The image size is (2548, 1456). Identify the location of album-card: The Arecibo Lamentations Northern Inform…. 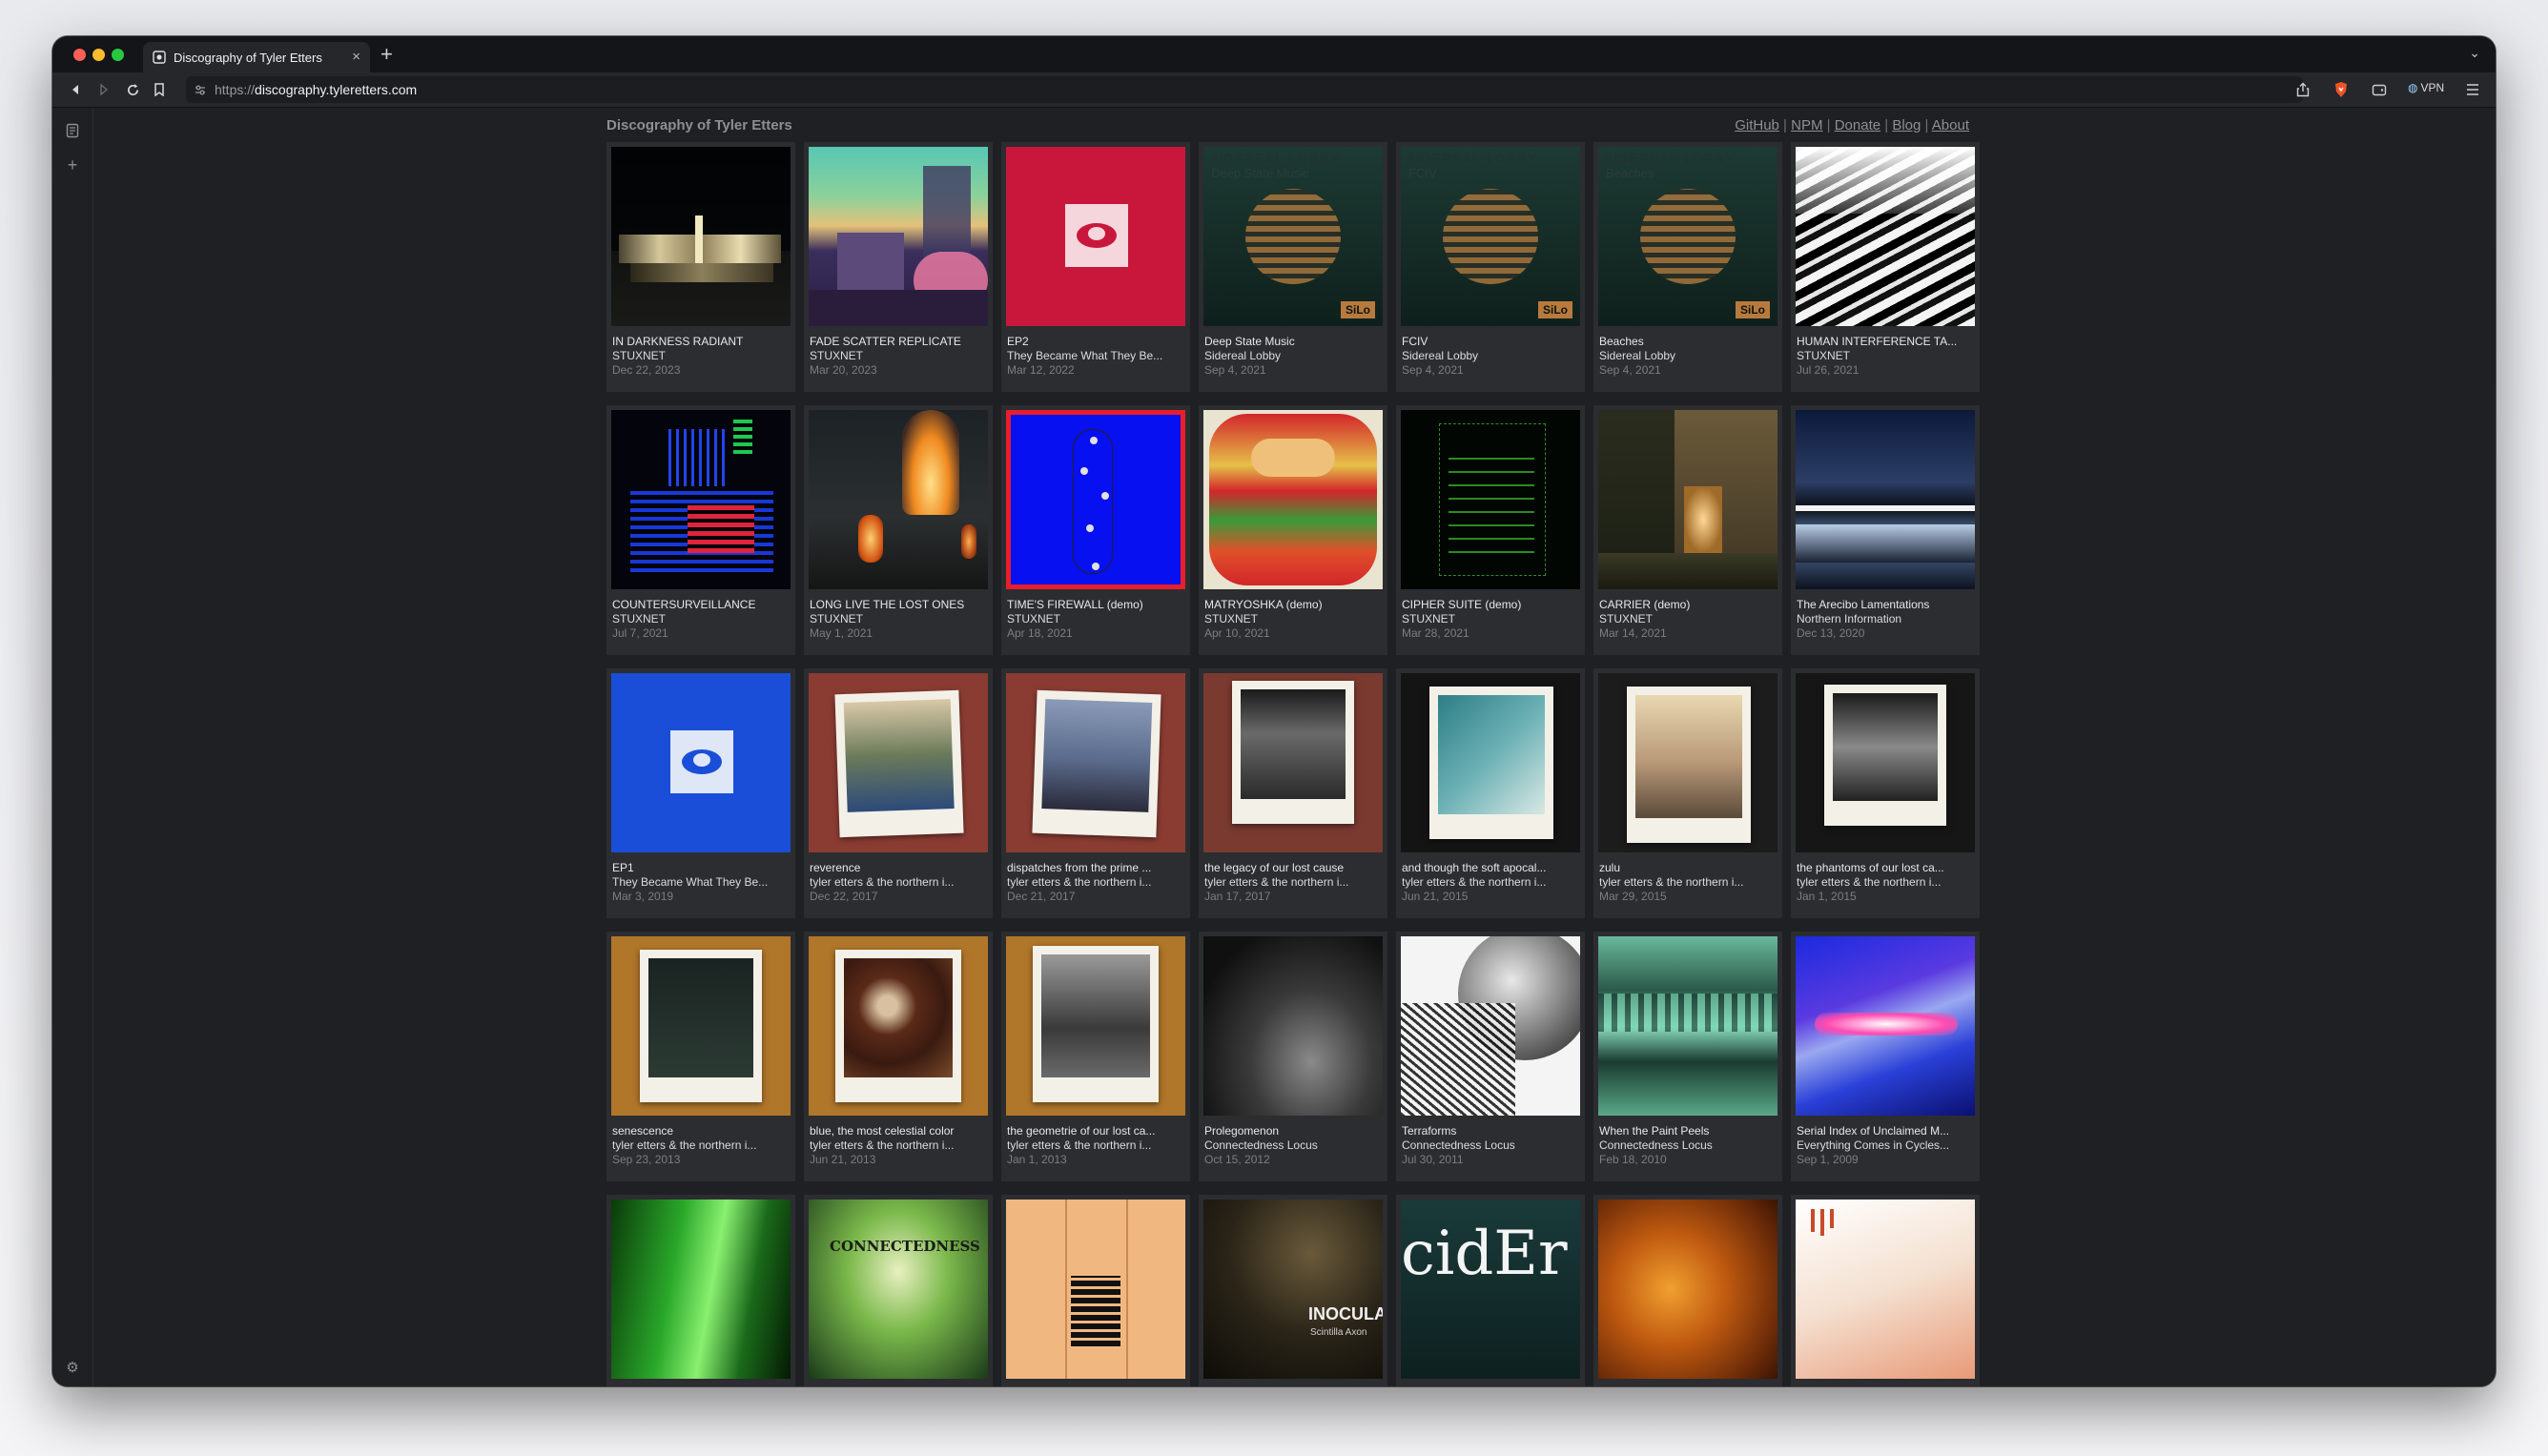
(1886, 530).